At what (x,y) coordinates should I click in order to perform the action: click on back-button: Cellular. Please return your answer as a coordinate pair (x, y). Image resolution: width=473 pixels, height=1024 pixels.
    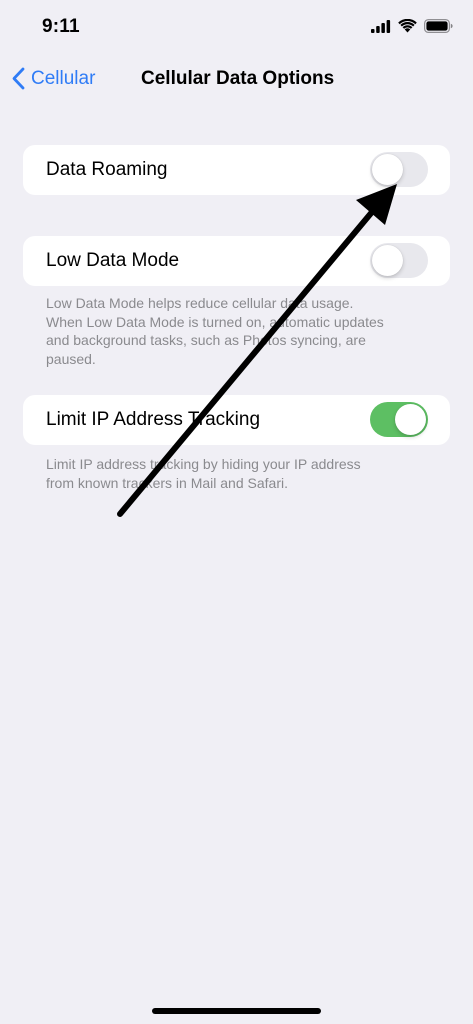
    Looking at the image, I should click on (53, 78).